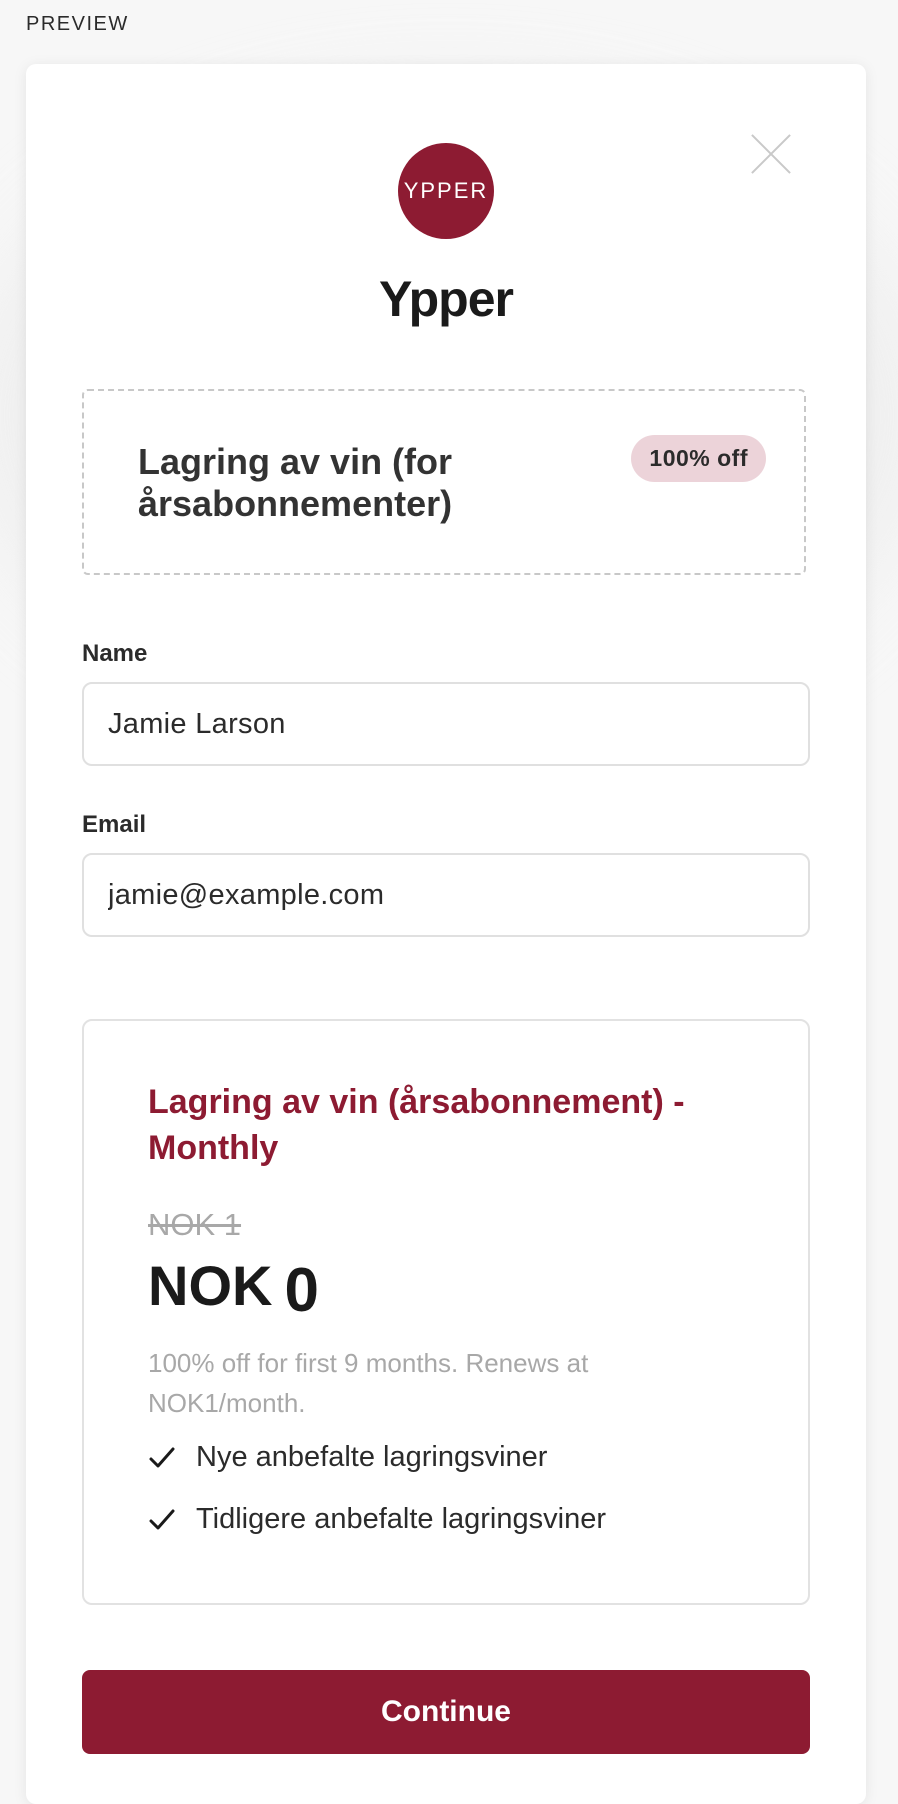 This screenshot has width=898, height=1804. Describe the element at coordinates (295, 482) in the screenshot. I see `coupon-title: Lagring av vin (for årsabonnementer)` at that location.